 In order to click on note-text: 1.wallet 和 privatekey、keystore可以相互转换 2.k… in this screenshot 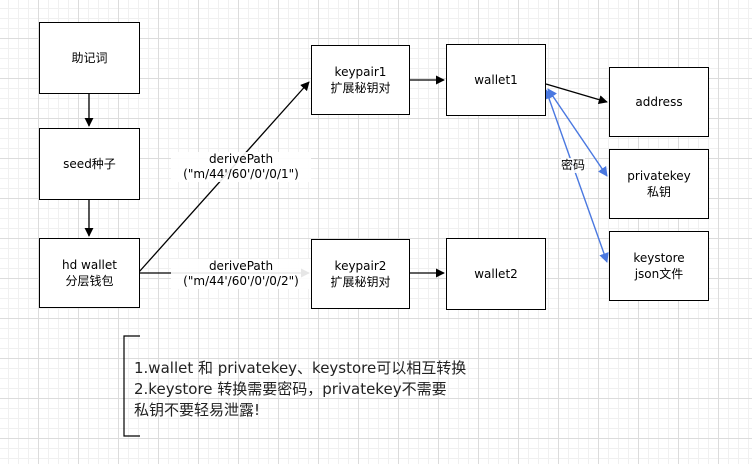, I will do `click(300, 389)`.